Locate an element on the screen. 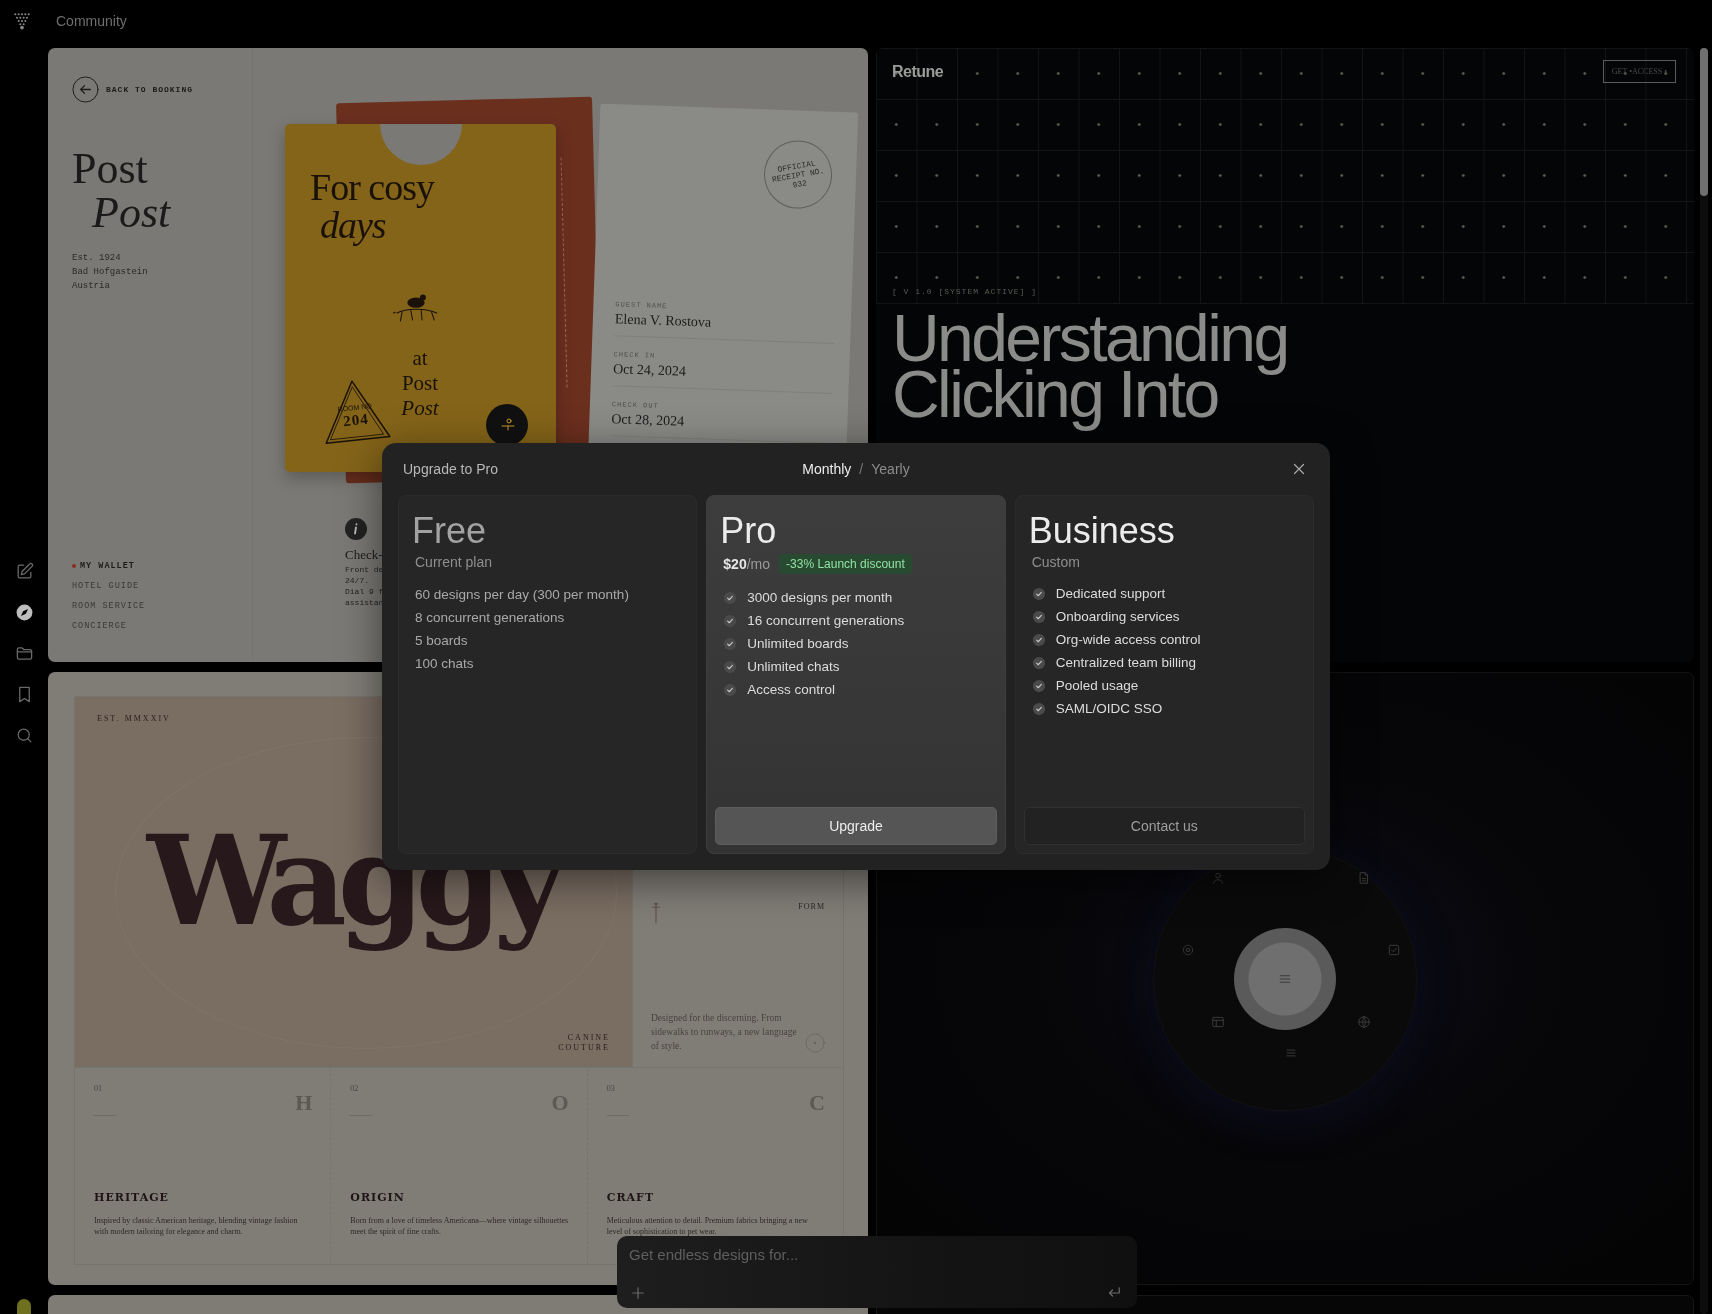 Image resolution: width=1712 pixels, height=1314 pixels. field-value: Oct 24, 2024 is located at coordinates (650, 371).